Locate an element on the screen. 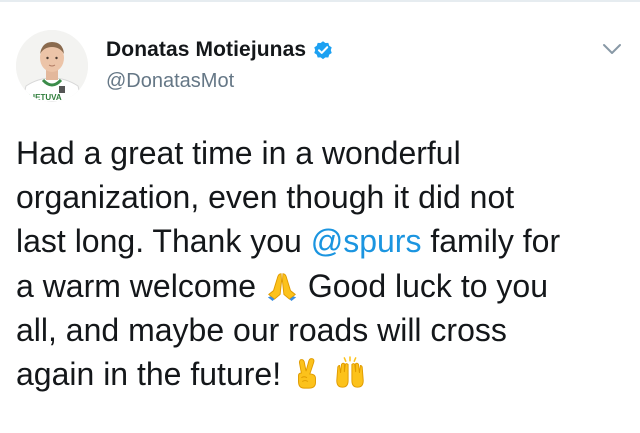  tweet-text-segment: last long. Thank you is located at coordinates (163, 241).